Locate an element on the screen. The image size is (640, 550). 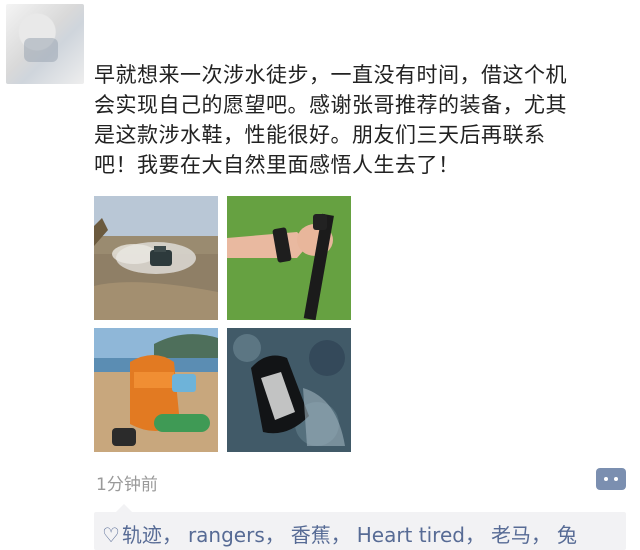
like-name: 兔 is located at coordinates (567, 535).